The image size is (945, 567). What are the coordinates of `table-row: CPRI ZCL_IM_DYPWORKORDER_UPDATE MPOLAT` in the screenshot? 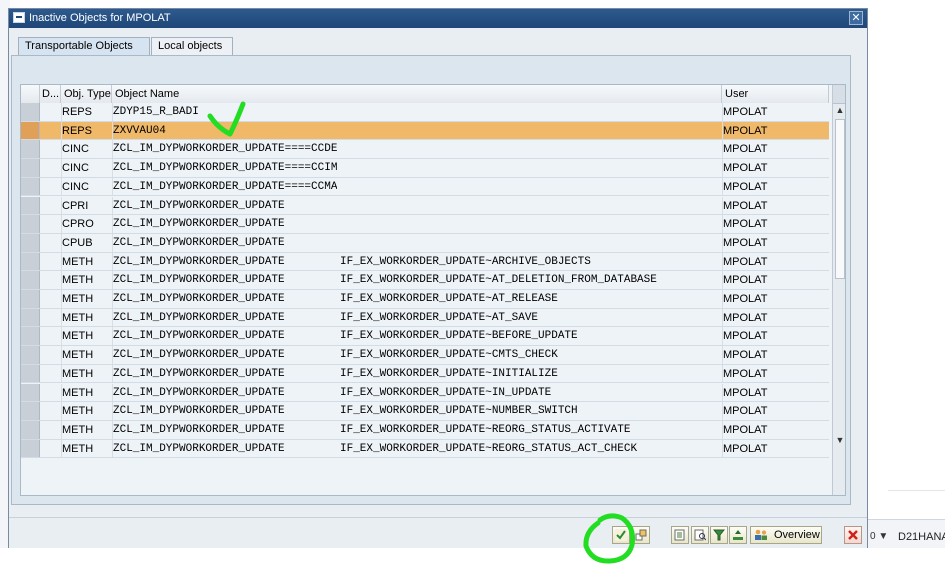 It's located at (425, 206).